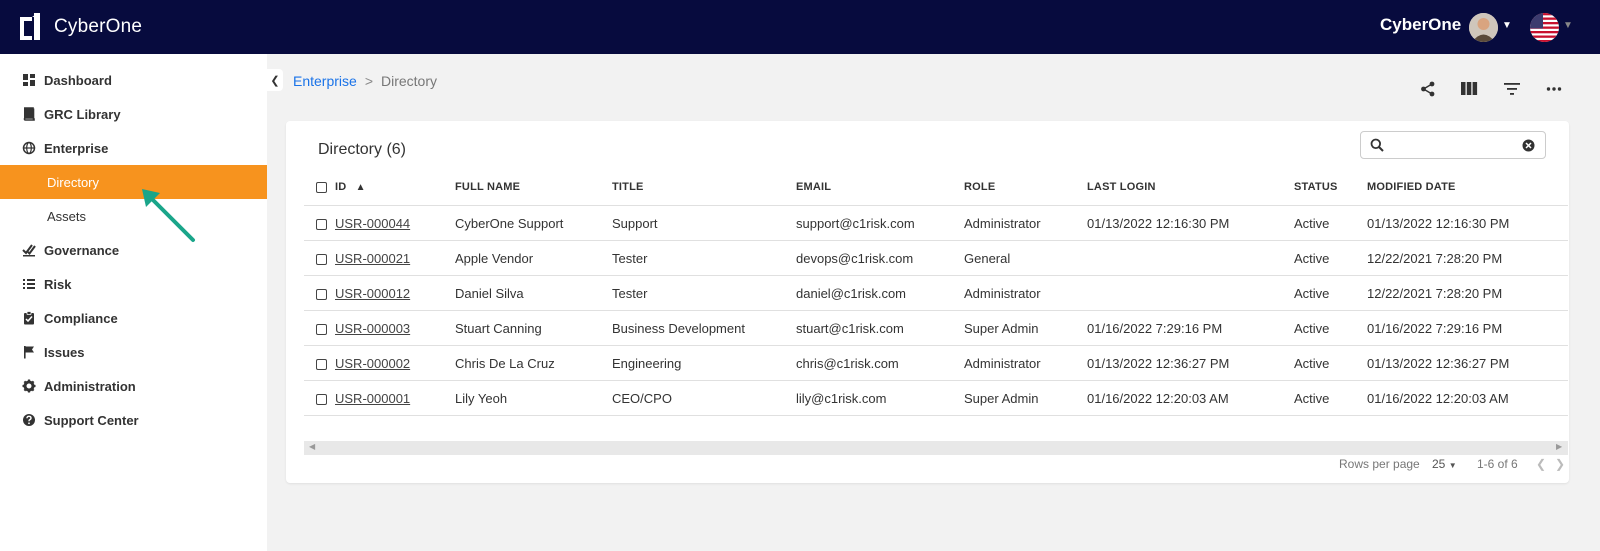  What do you see at coordinates (133, 182) in the screenshot?
I see `sidebar-item-directory: Directory` at bounding box center [133, 182].